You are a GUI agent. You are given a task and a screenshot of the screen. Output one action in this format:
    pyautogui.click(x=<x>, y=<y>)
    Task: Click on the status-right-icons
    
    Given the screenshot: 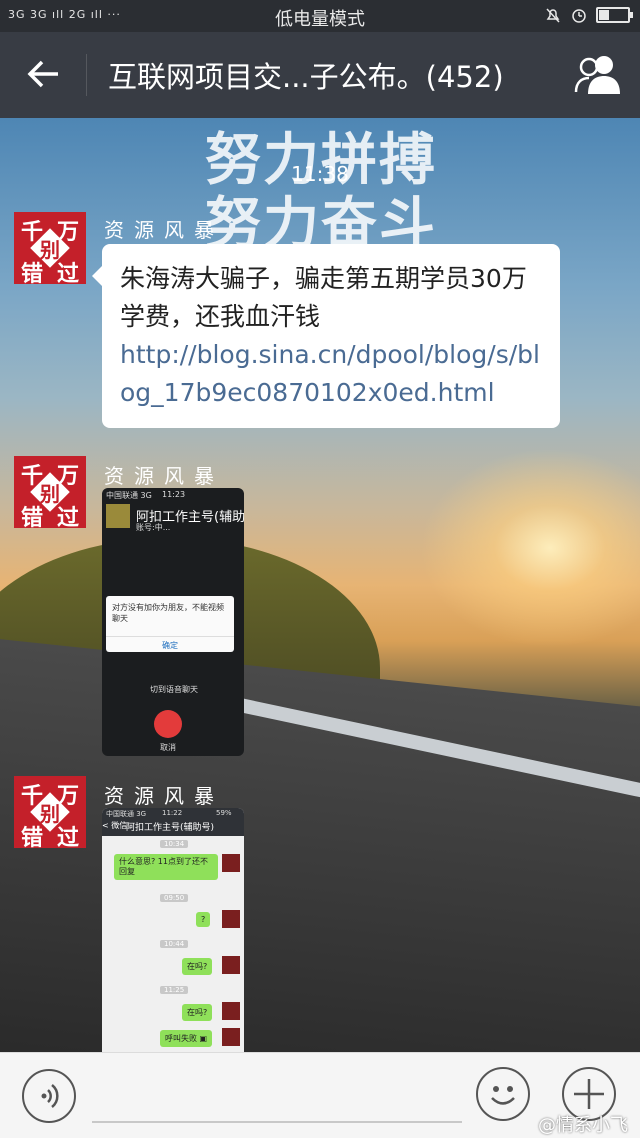 What is the action you would take?
    pyautogui.click(x=588, y=15)
    